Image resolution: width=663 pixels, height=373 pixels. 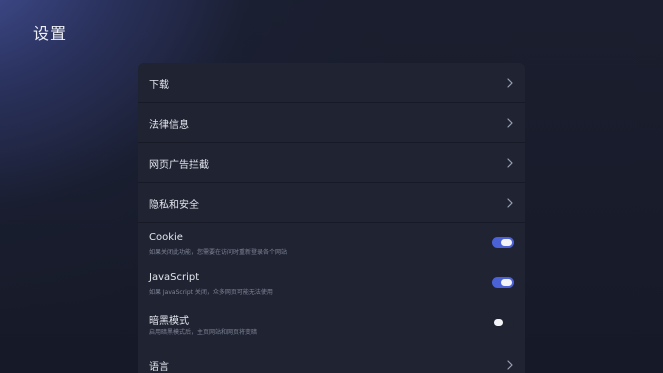 I want to click on settings-item-javascript: JavaScript 如果 JavaScript 关闭，众多网页可能无法使用, so click(x=331, y=283).